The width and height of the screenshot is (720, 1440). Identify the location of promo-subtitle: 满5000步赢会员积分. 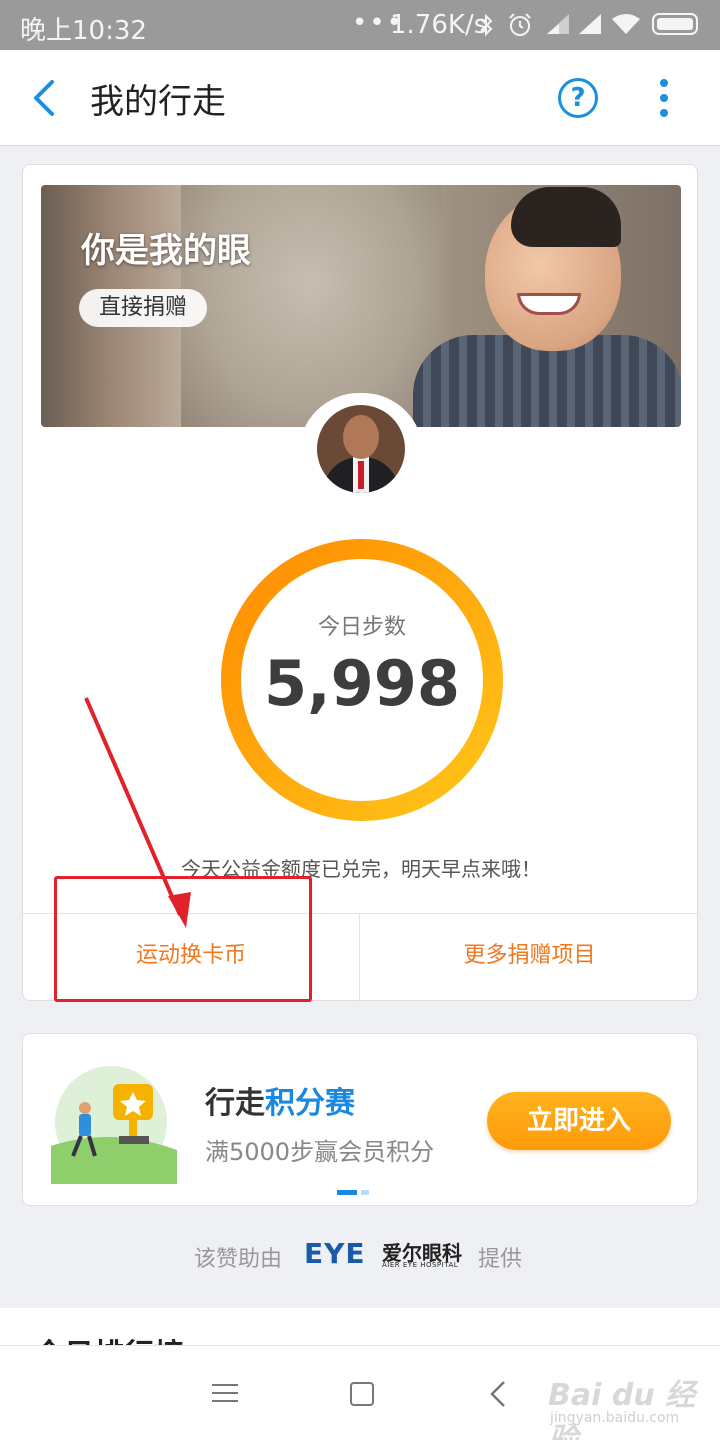
(320, 1152).